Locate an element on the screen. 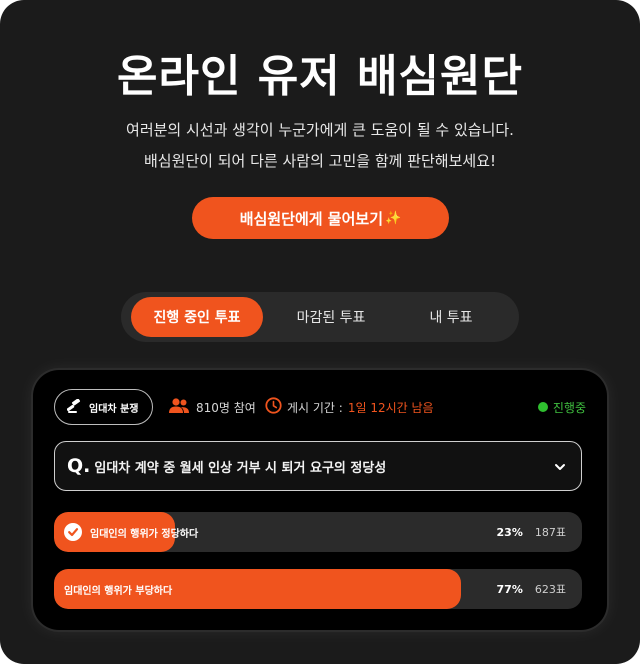 The image size is (640, 664). option-percent: 23% is located at coordinates (509, 532).